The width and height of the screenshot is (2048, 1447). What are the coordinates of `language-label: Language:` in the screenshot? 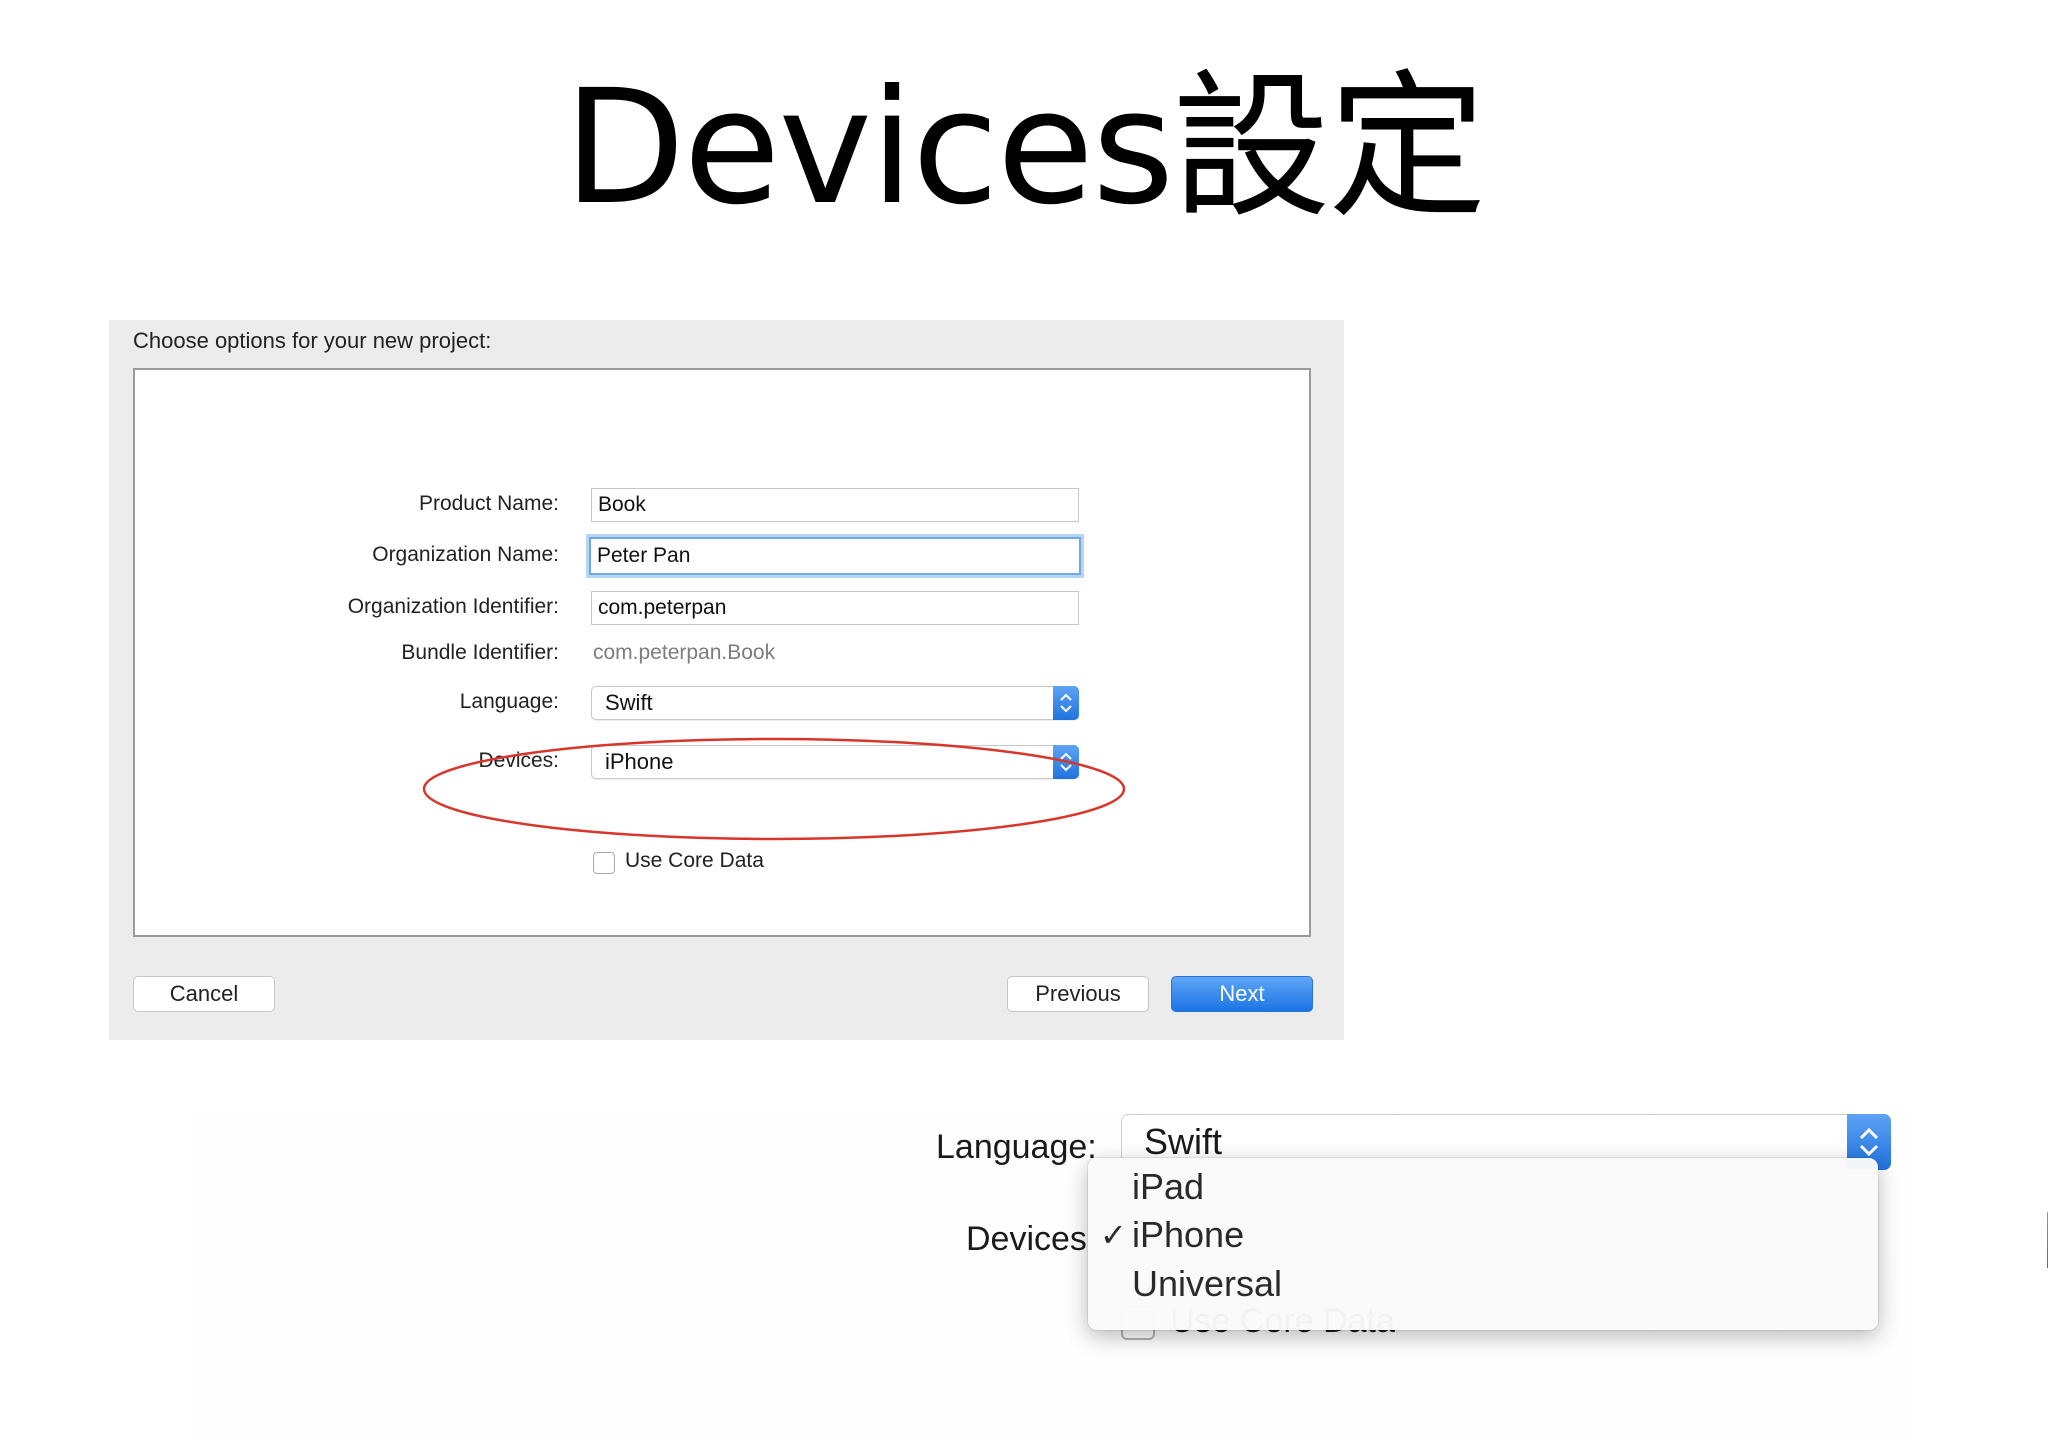 It's located at (509, 701).